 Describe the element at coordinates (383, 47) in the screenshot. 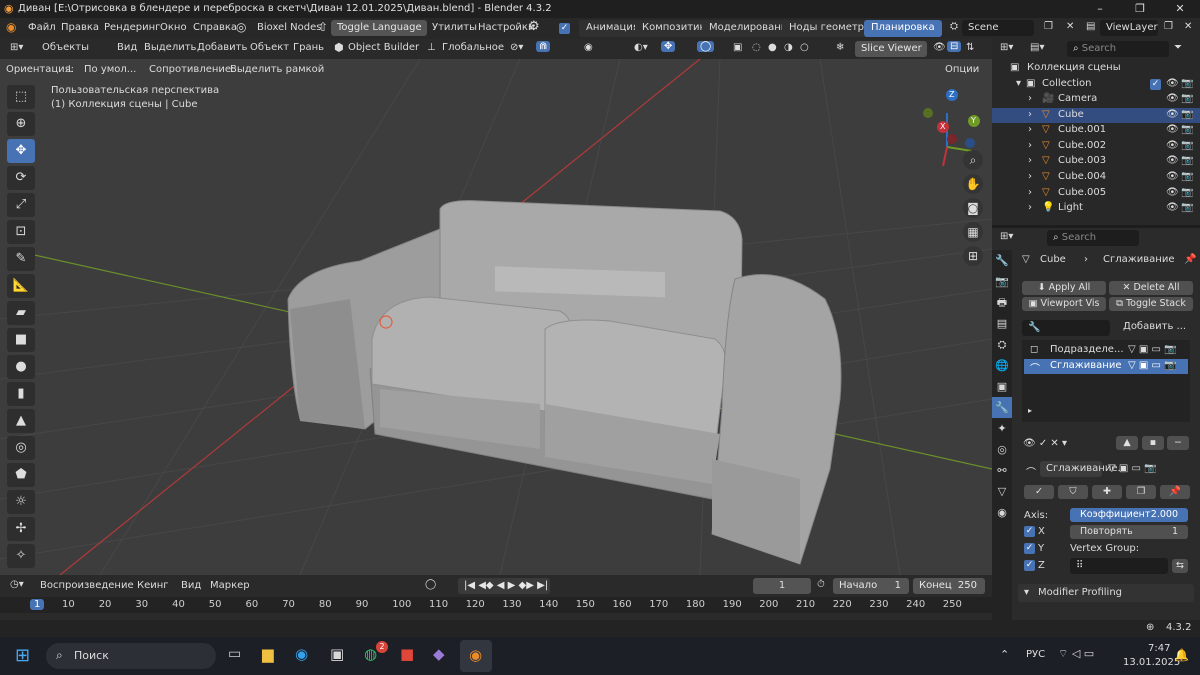

I see `object-builder-button: Object Builder` at that location.